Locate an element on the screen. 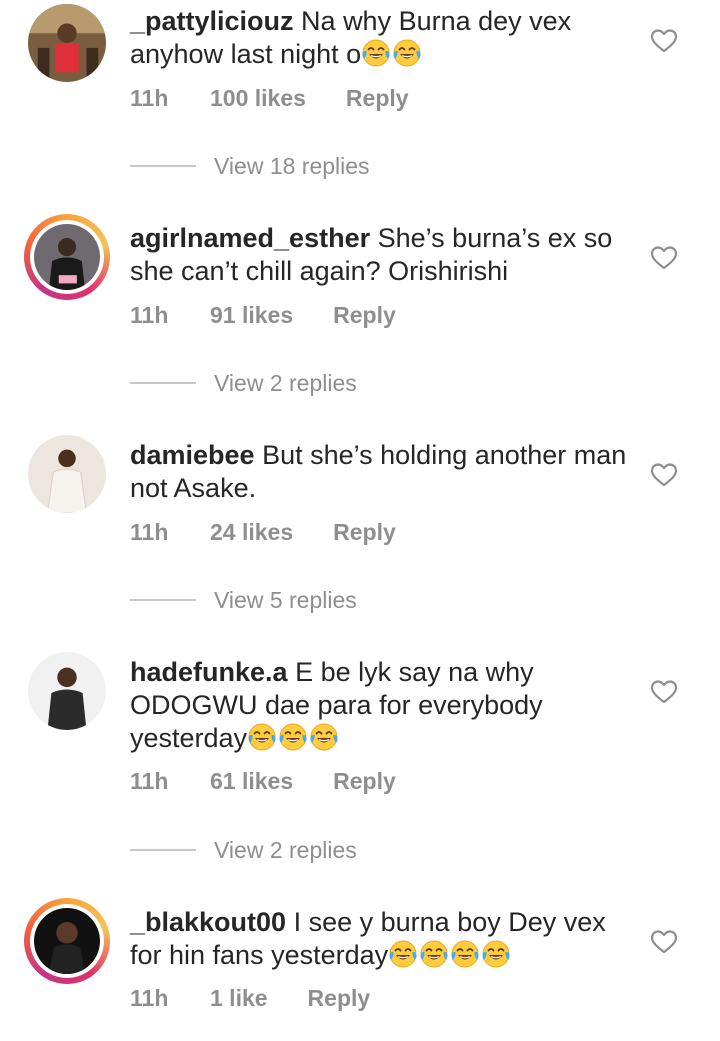 The height and width of the screenshot is (1041, 720). view-replies-label: View 5 replies is located at coordinates (285, 600).